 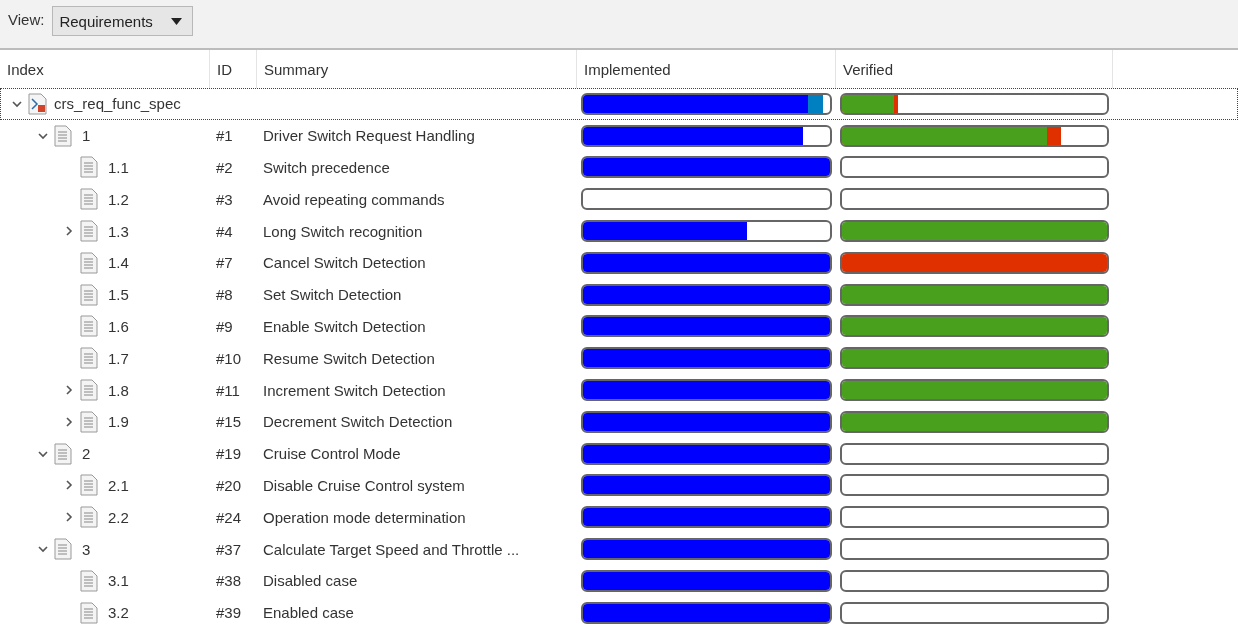 What do you see at coordinates (224, 231) in the screenshot?
I see `requirement-id: #4` at bounding box center [224, 231].